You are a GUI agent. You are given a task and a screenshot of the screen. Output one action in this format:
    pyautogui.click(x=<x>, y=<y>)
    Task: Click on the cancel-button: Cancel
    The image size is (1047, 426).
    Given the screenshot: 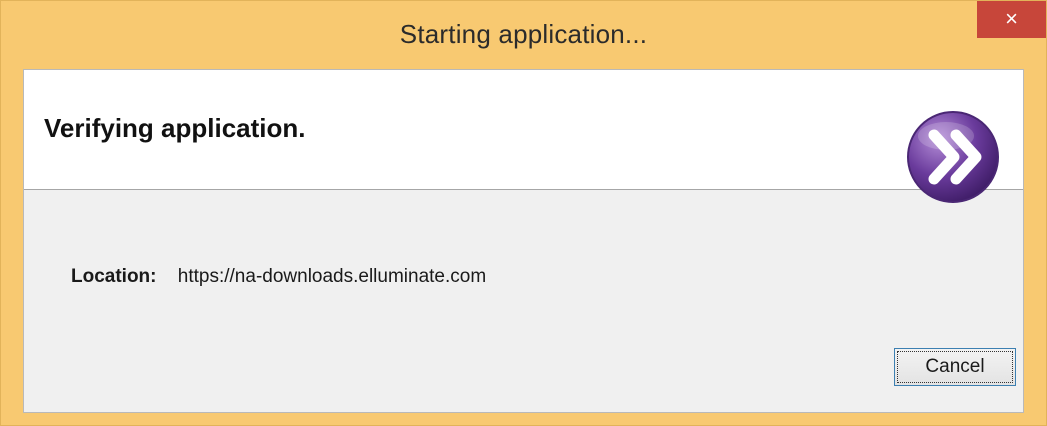 What is the action you would take?
    pyautogui.click(x=955, y=367)
    